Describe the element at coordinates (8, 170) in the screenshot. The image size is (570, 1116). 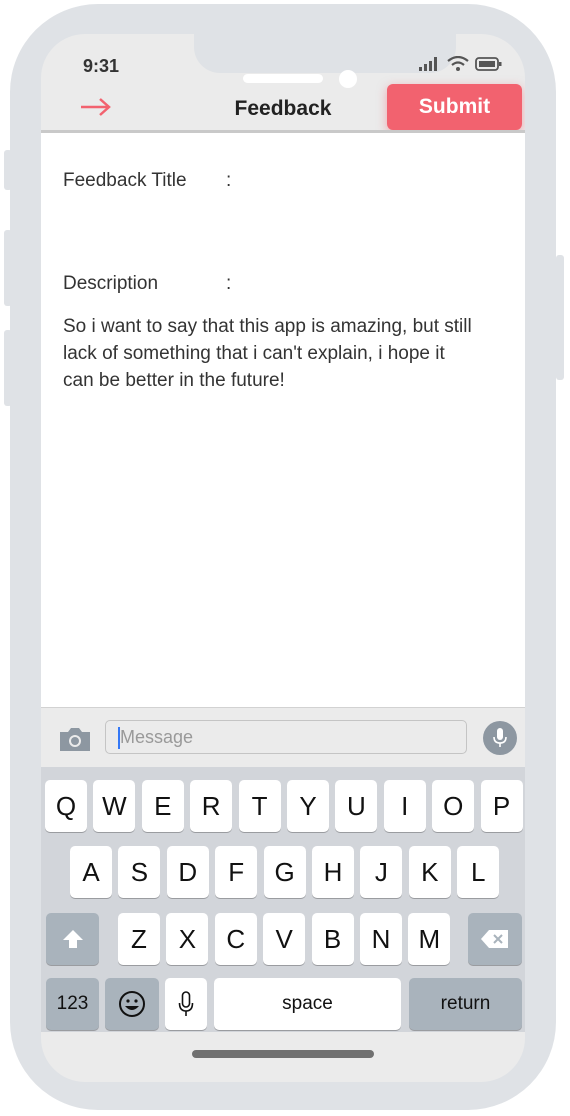
I see `silent-switch` at that location.